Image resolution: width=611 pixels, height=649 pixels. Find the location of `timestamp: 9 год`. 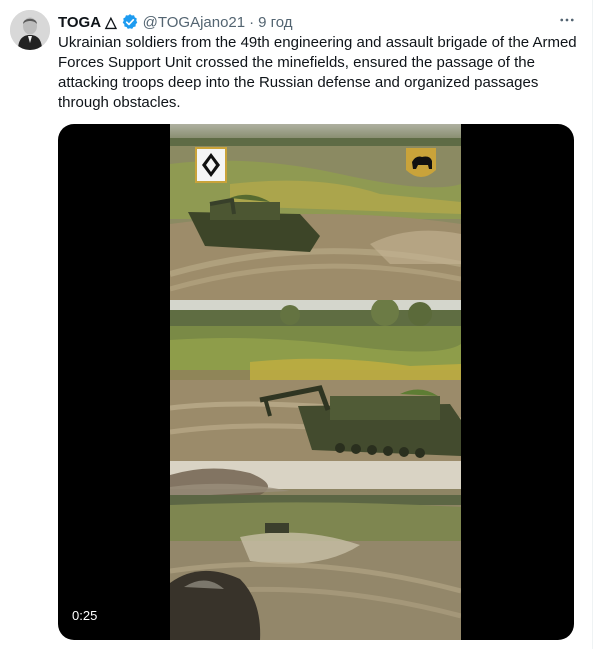

timestamp: 9 год is located at coordinates (275, 22).